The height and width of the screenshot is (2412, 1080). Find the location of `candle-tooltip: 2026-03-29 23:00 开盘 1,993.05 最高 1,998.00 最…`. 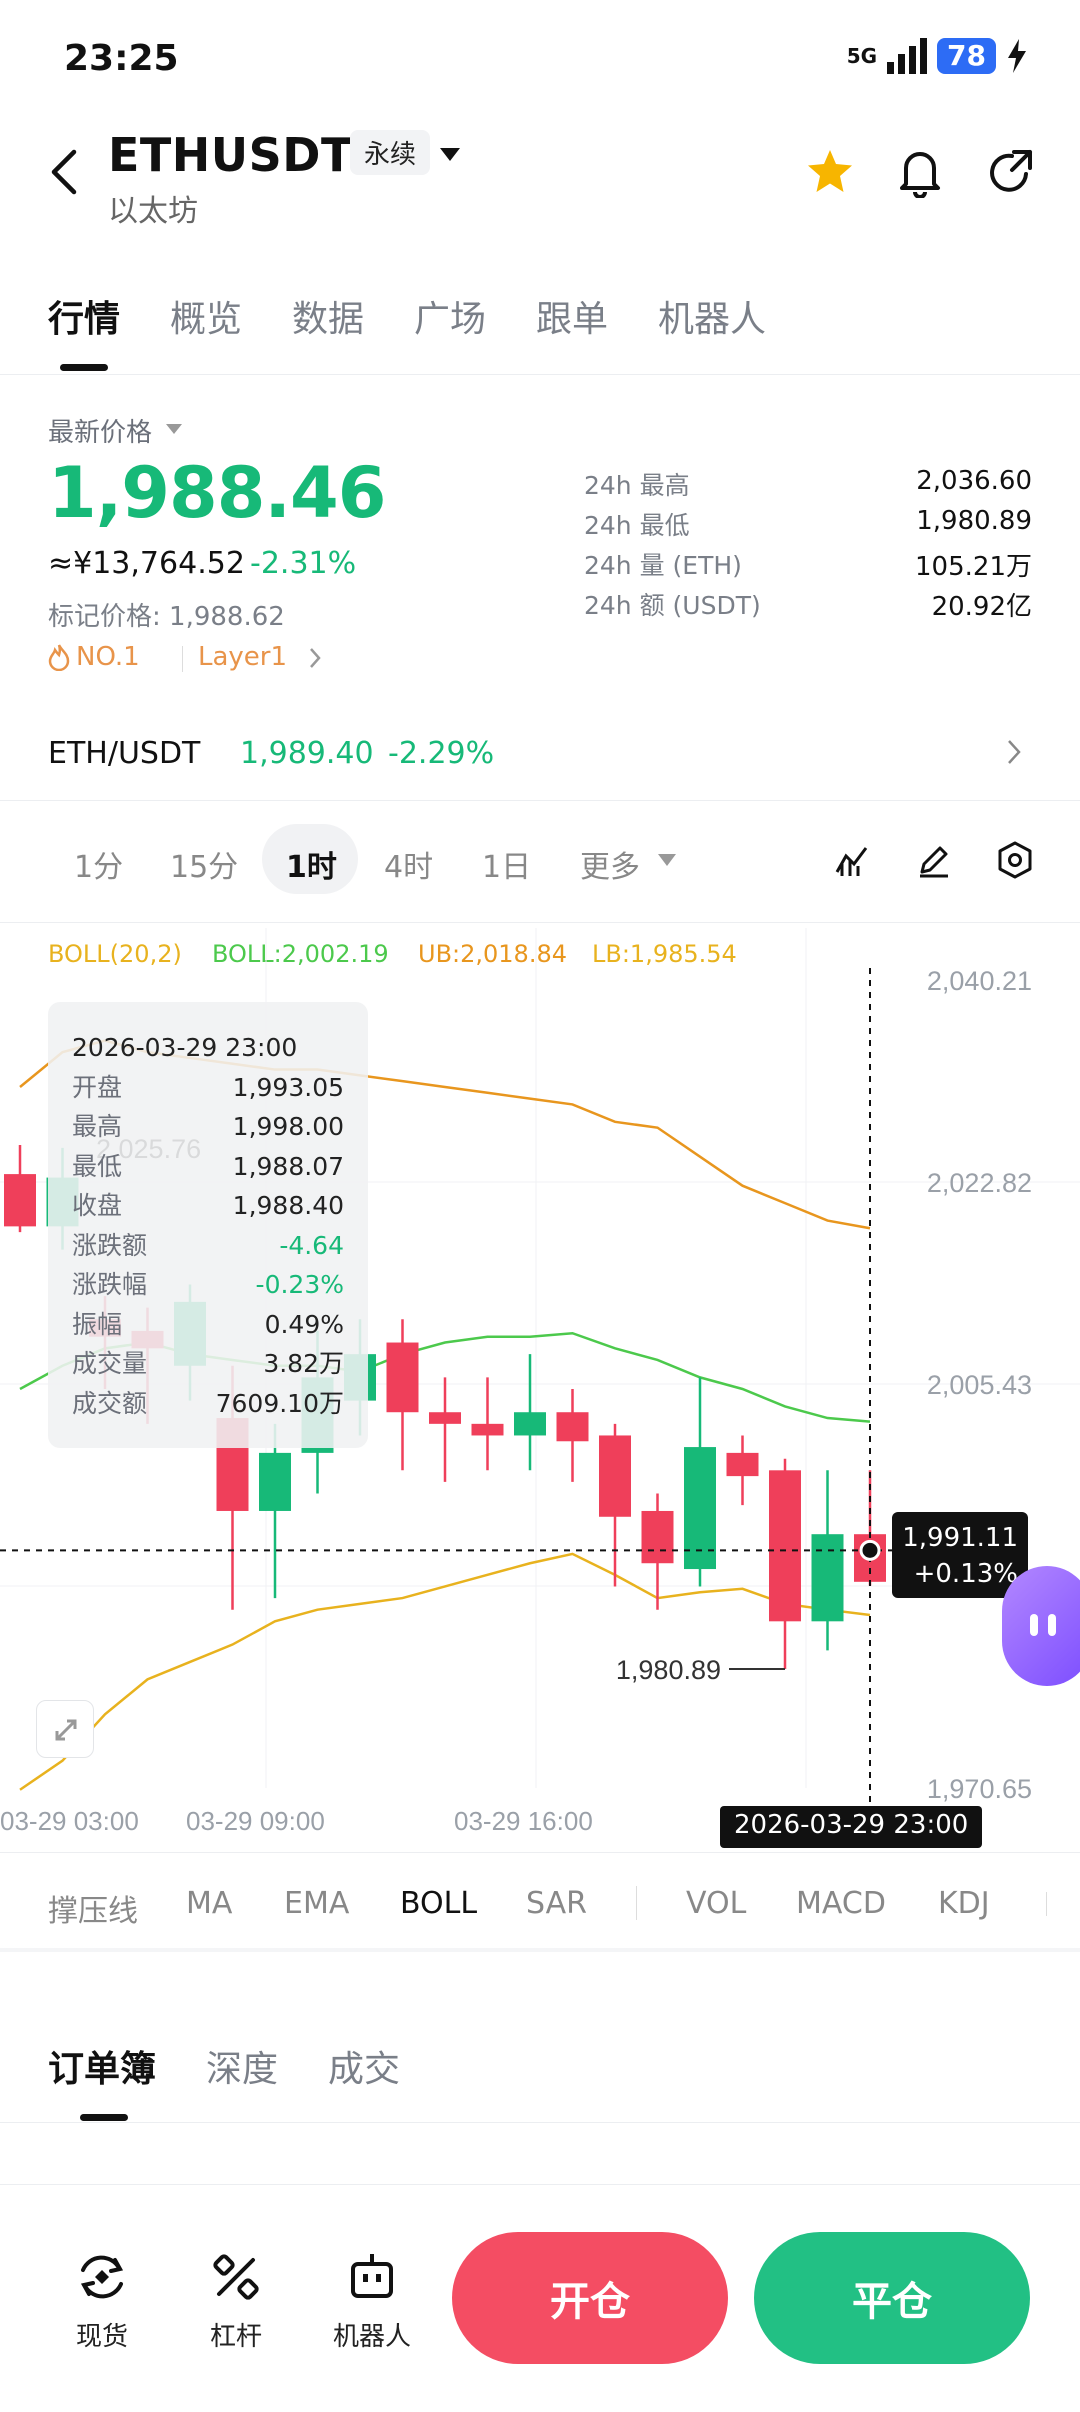

candle-tooltip: 2026-03-29 23:00 开盘 1,993.05 最高 1,998.00 最… is located at coordinates (208, 1225).